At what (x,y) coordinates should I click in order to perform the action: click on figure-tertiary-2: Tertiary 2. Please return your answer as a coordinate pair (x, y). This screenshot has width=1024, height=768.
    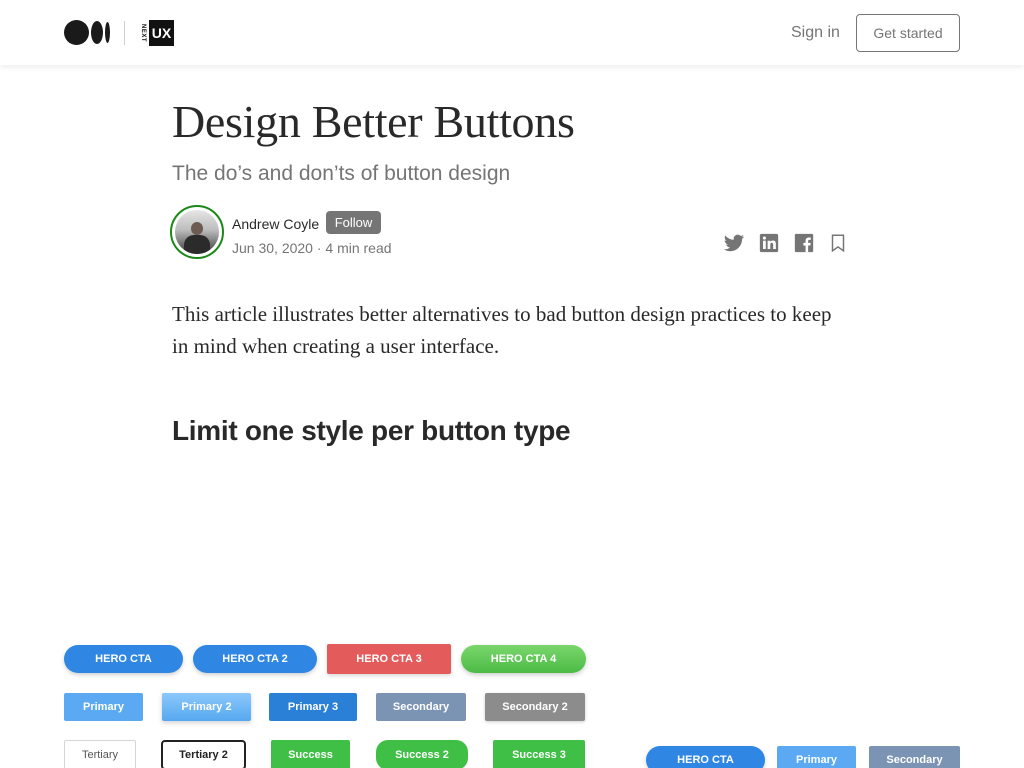
    Looking at the image, I should click on (203, 754).